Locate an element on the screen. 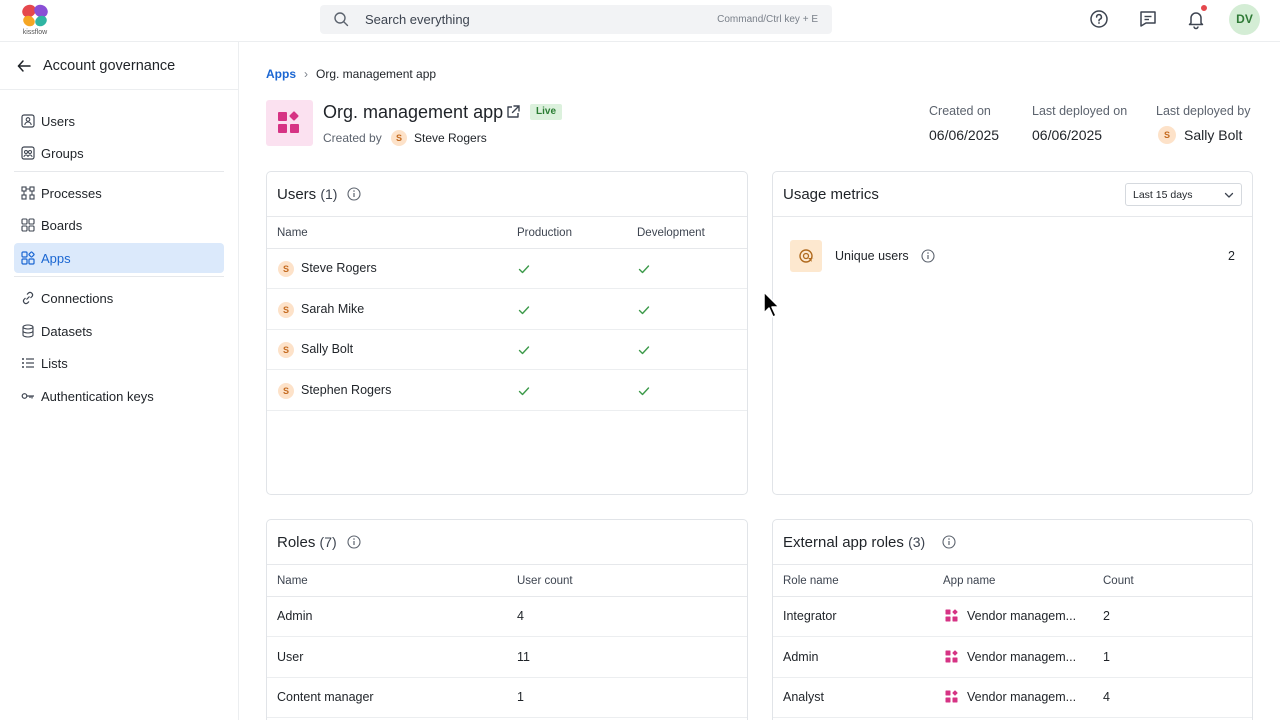 This screenshot has height=720, width=1280. column-header: Development is located at coordinates (671, 233).